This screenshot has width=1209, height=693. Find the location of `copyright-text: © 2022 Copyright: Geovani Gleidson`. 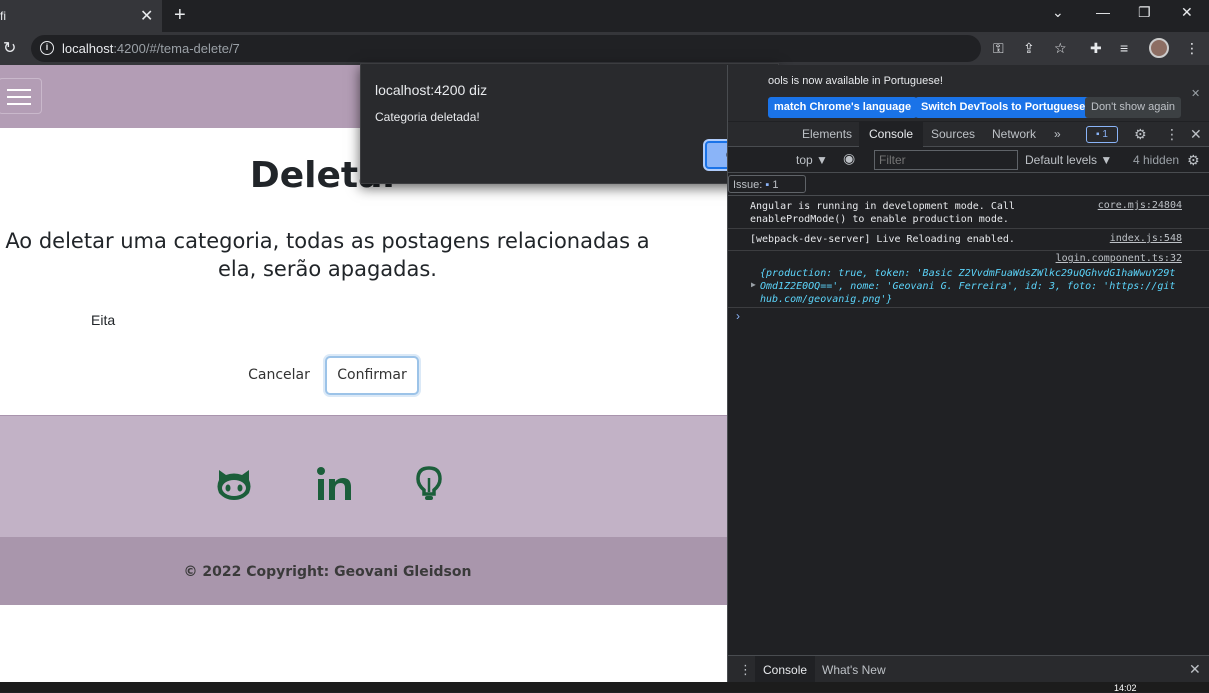

copyright-text: © 2022 Copyright: Geovani Gleidson is located at coordinates (327, 572).